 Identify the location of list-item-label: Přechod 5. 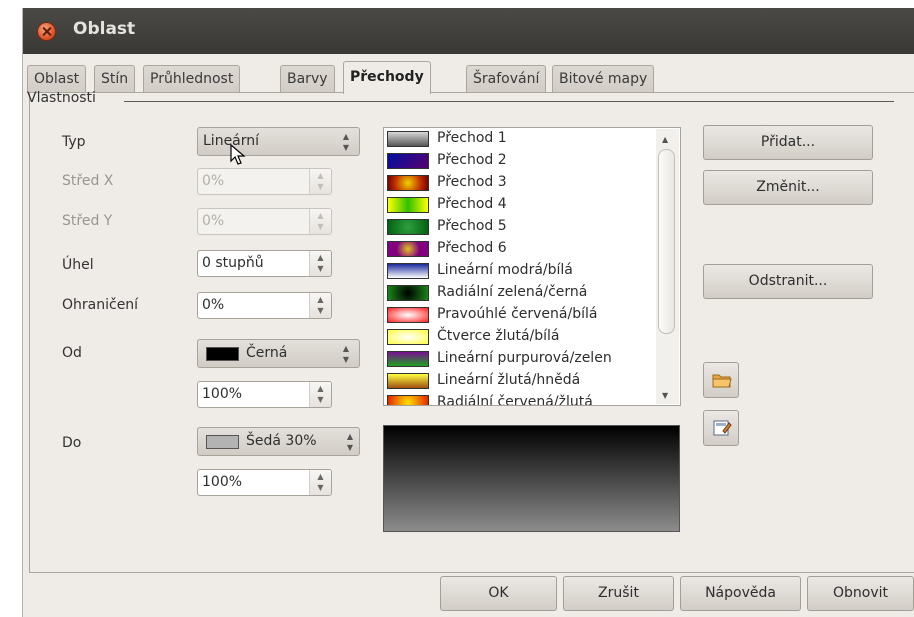
(472, 226).